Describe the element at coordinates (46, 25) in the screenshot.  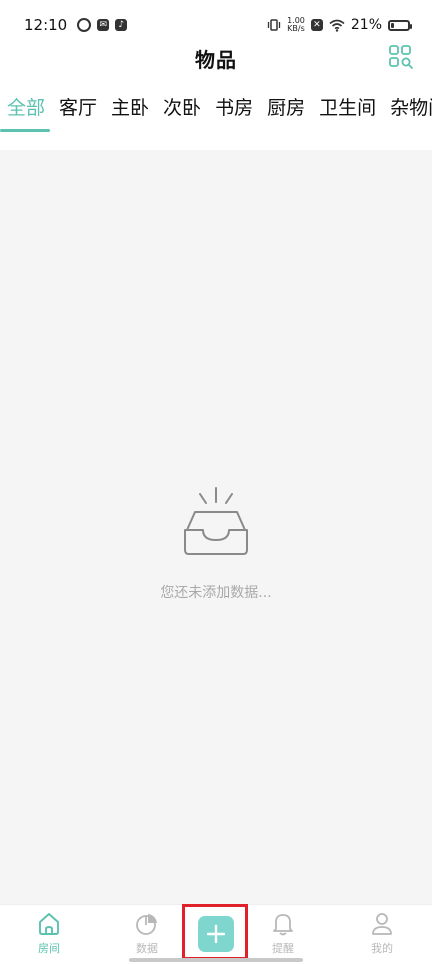
I see `status-time: 12:10` at that location.